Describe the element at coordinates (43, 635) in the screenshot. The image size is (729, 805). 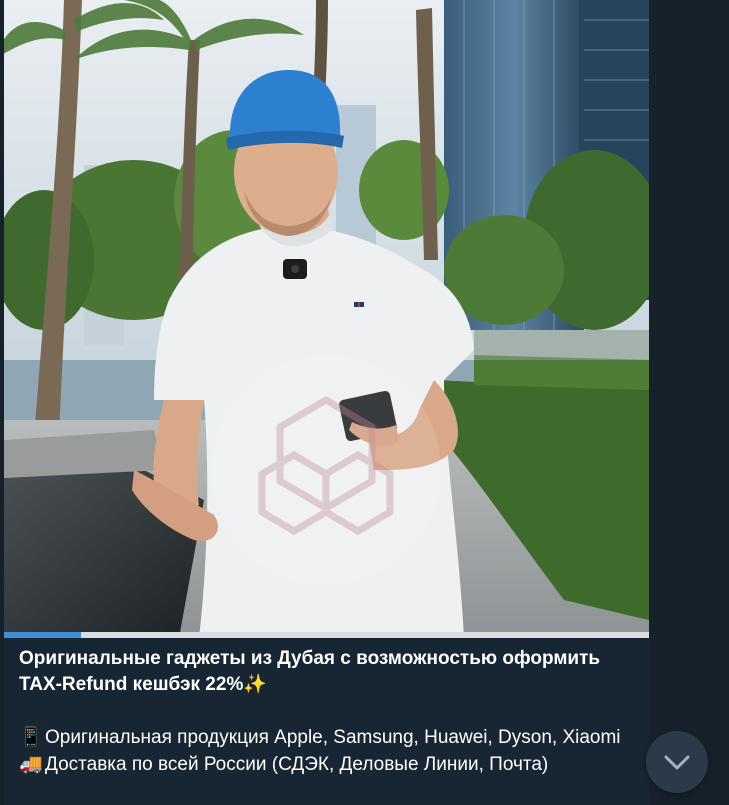
I see `video-progress-fill` at that location.